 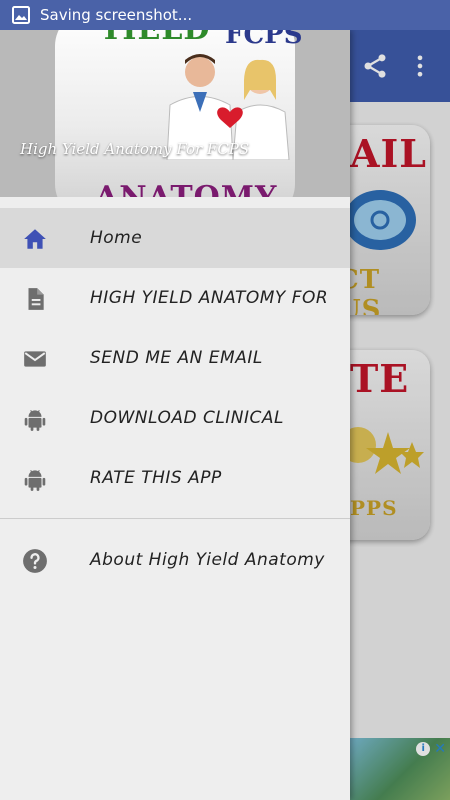 I want to click on menu-item-label: RATE THIS APP, so click(x=156, y=478).